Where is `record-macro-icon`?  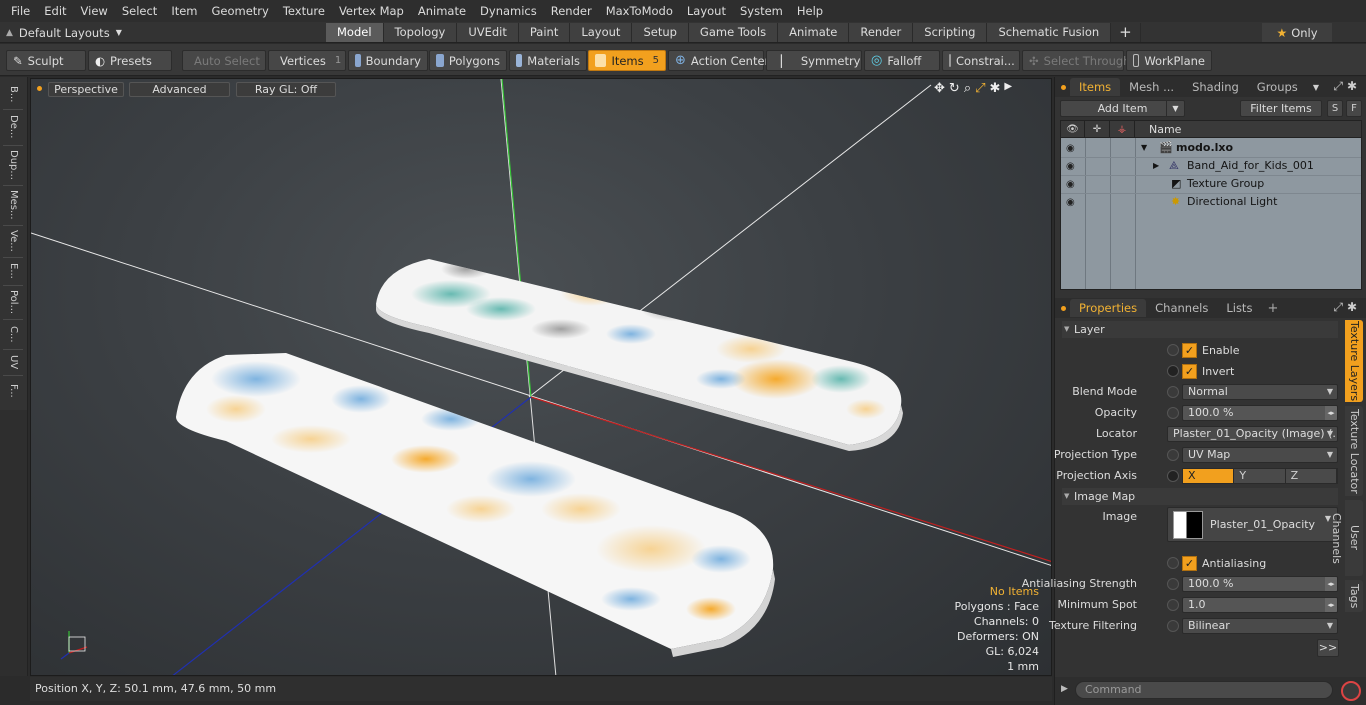 record-macro-icon is located at coordinates (1351, 691).